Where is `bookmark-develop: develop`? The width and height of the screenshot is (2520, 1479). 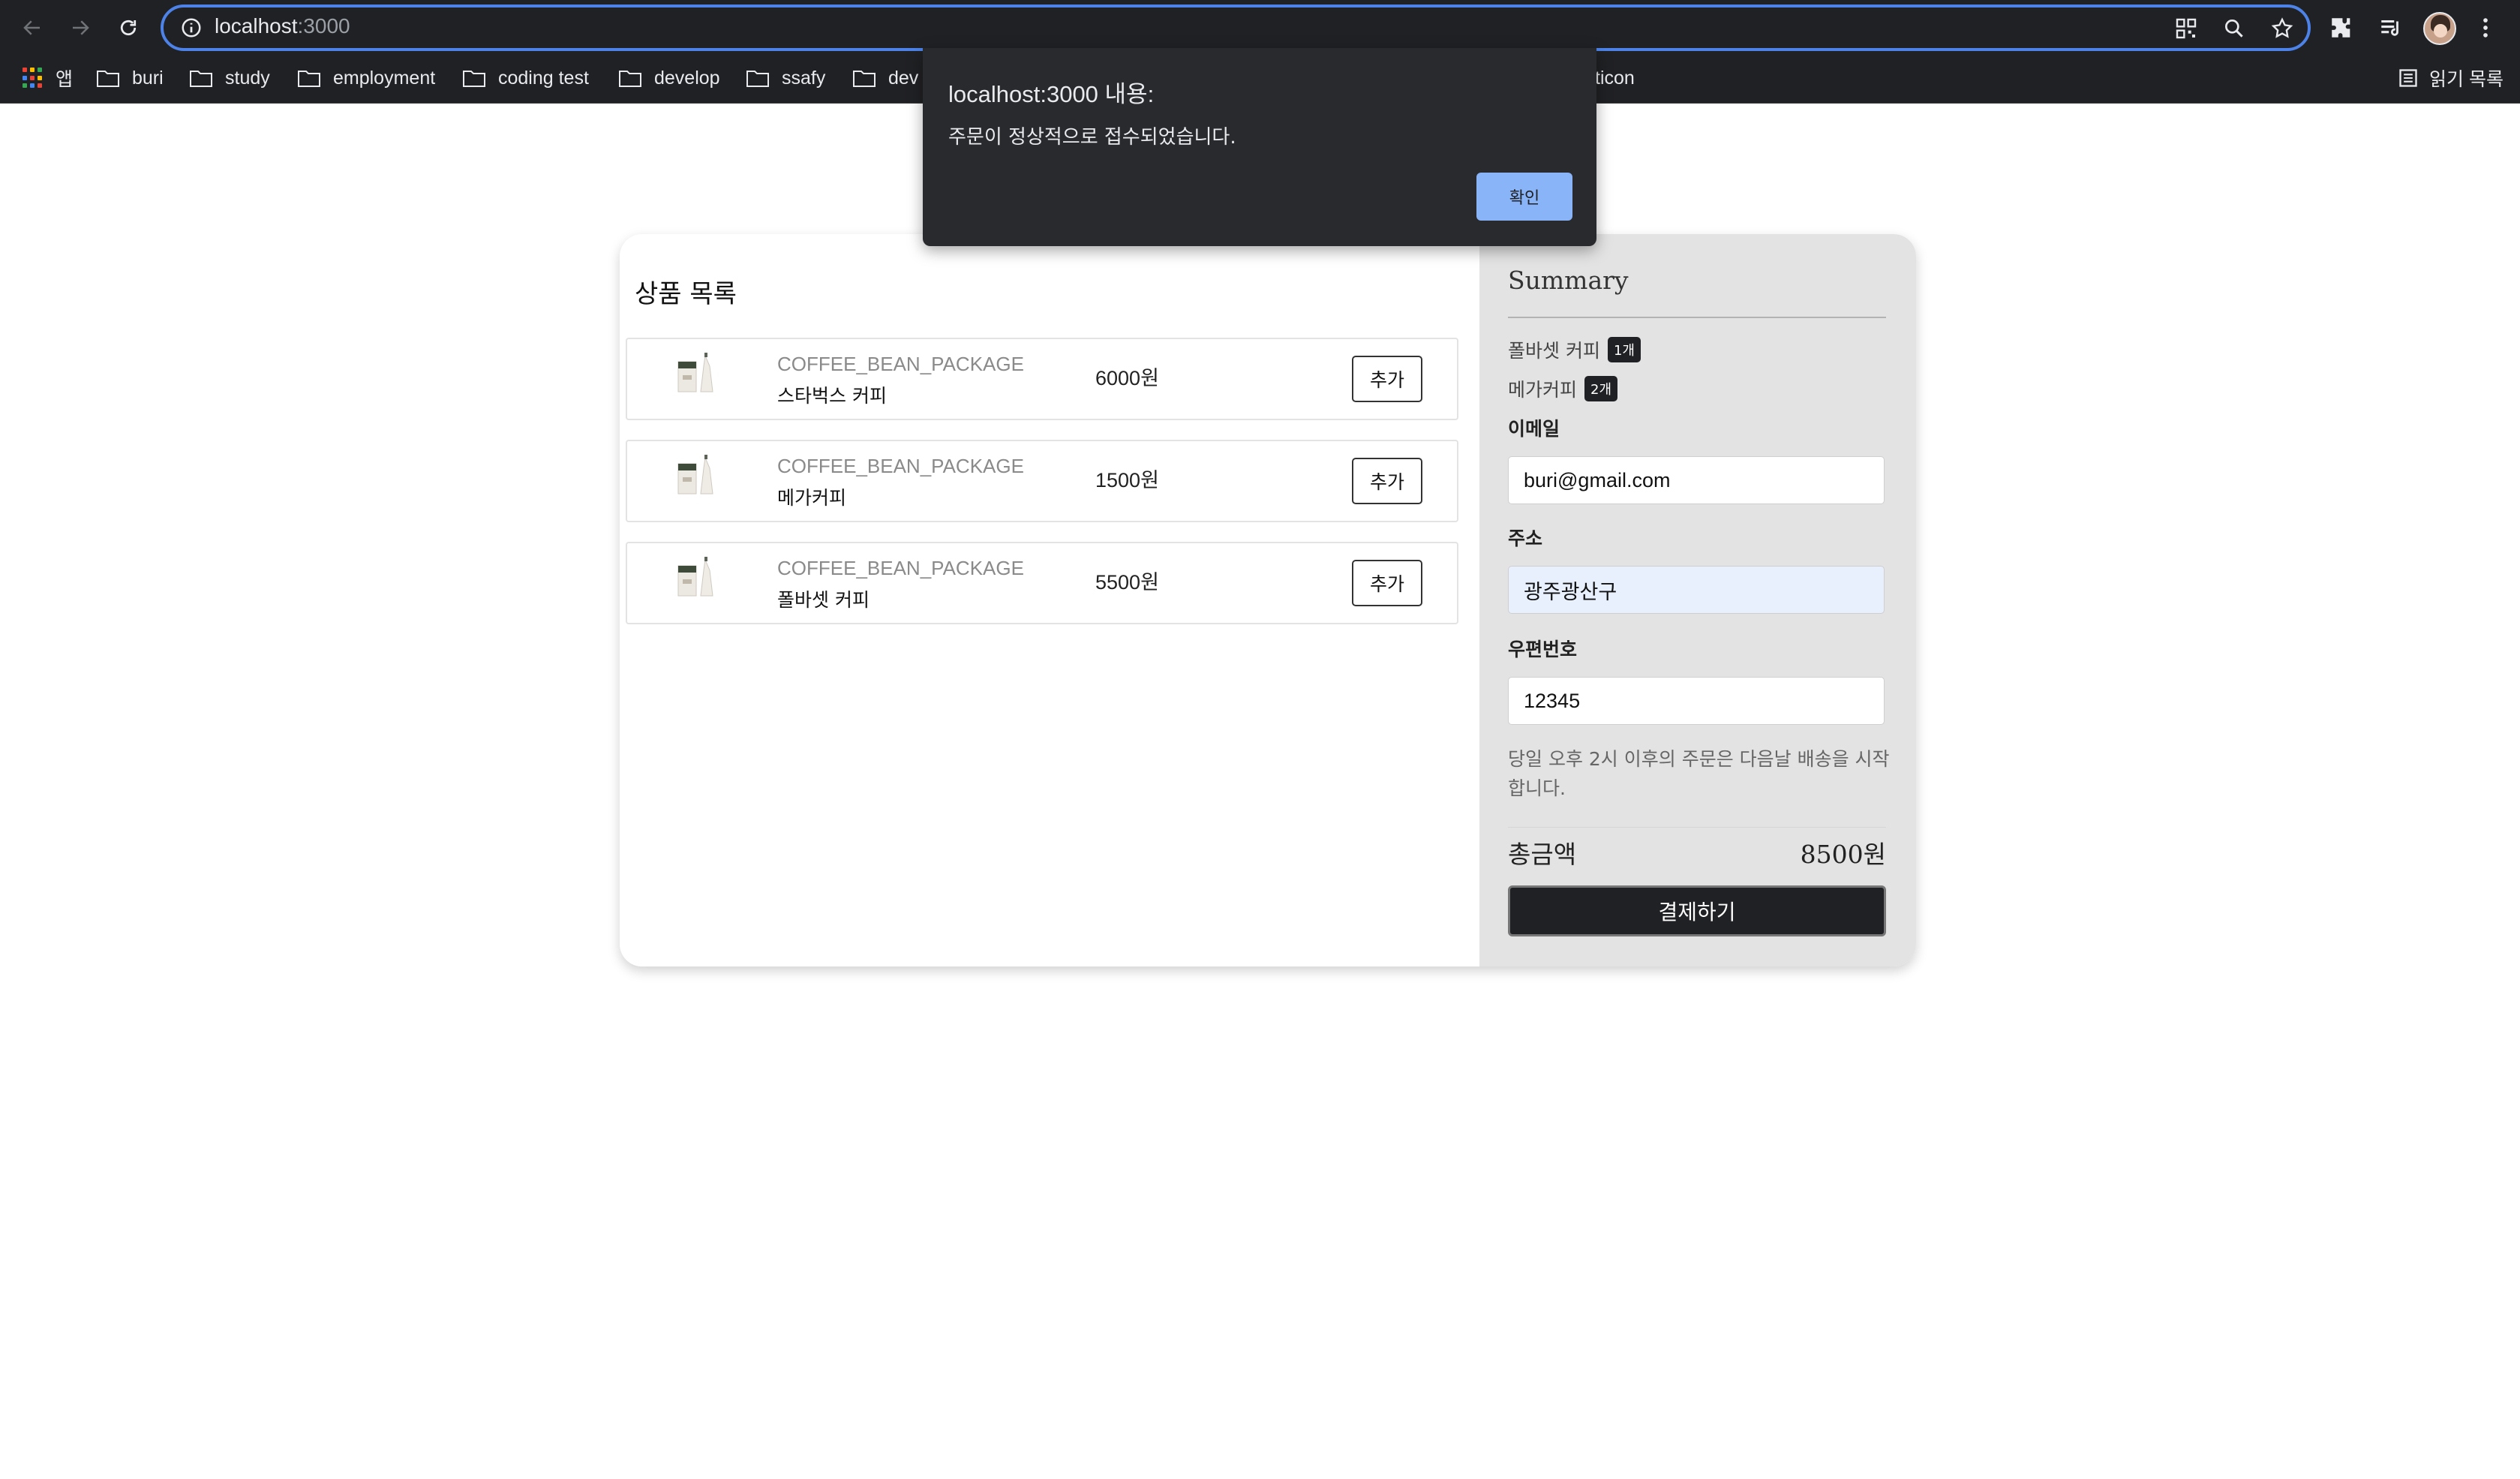 bookmark-develop: develop is located at coordinates (669, 78).